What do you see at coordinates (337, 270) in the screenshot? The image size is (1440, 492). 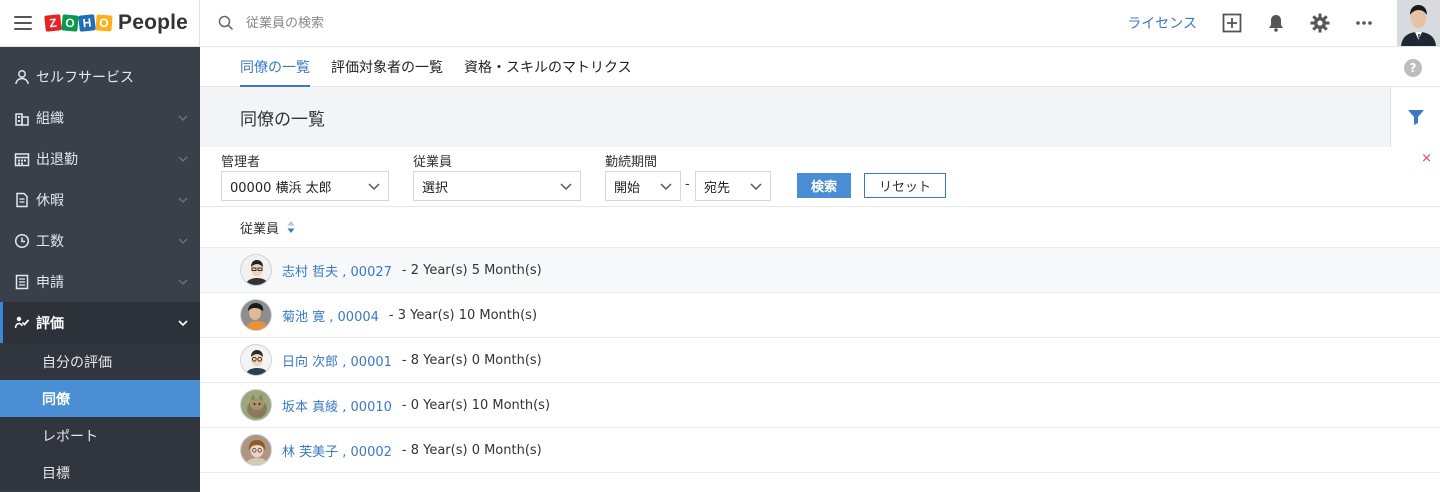 I see `employee-name-link: 志村 哲夫 , 00027` at bounding box center [337, 270].